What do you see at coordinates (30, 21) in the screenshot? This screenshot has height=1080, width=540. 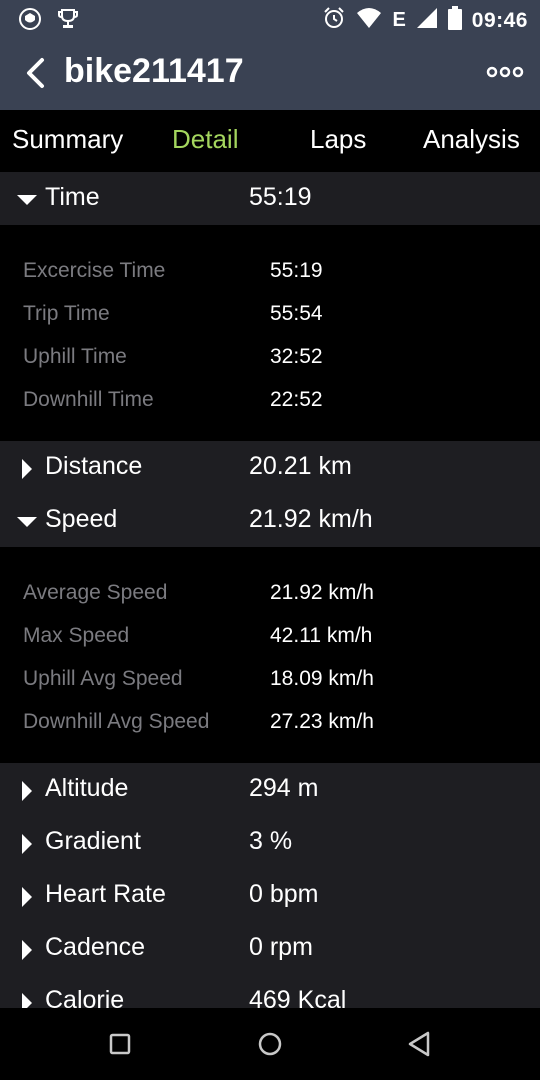 I see `shield-app-icon` at bounding box center [30, 21].